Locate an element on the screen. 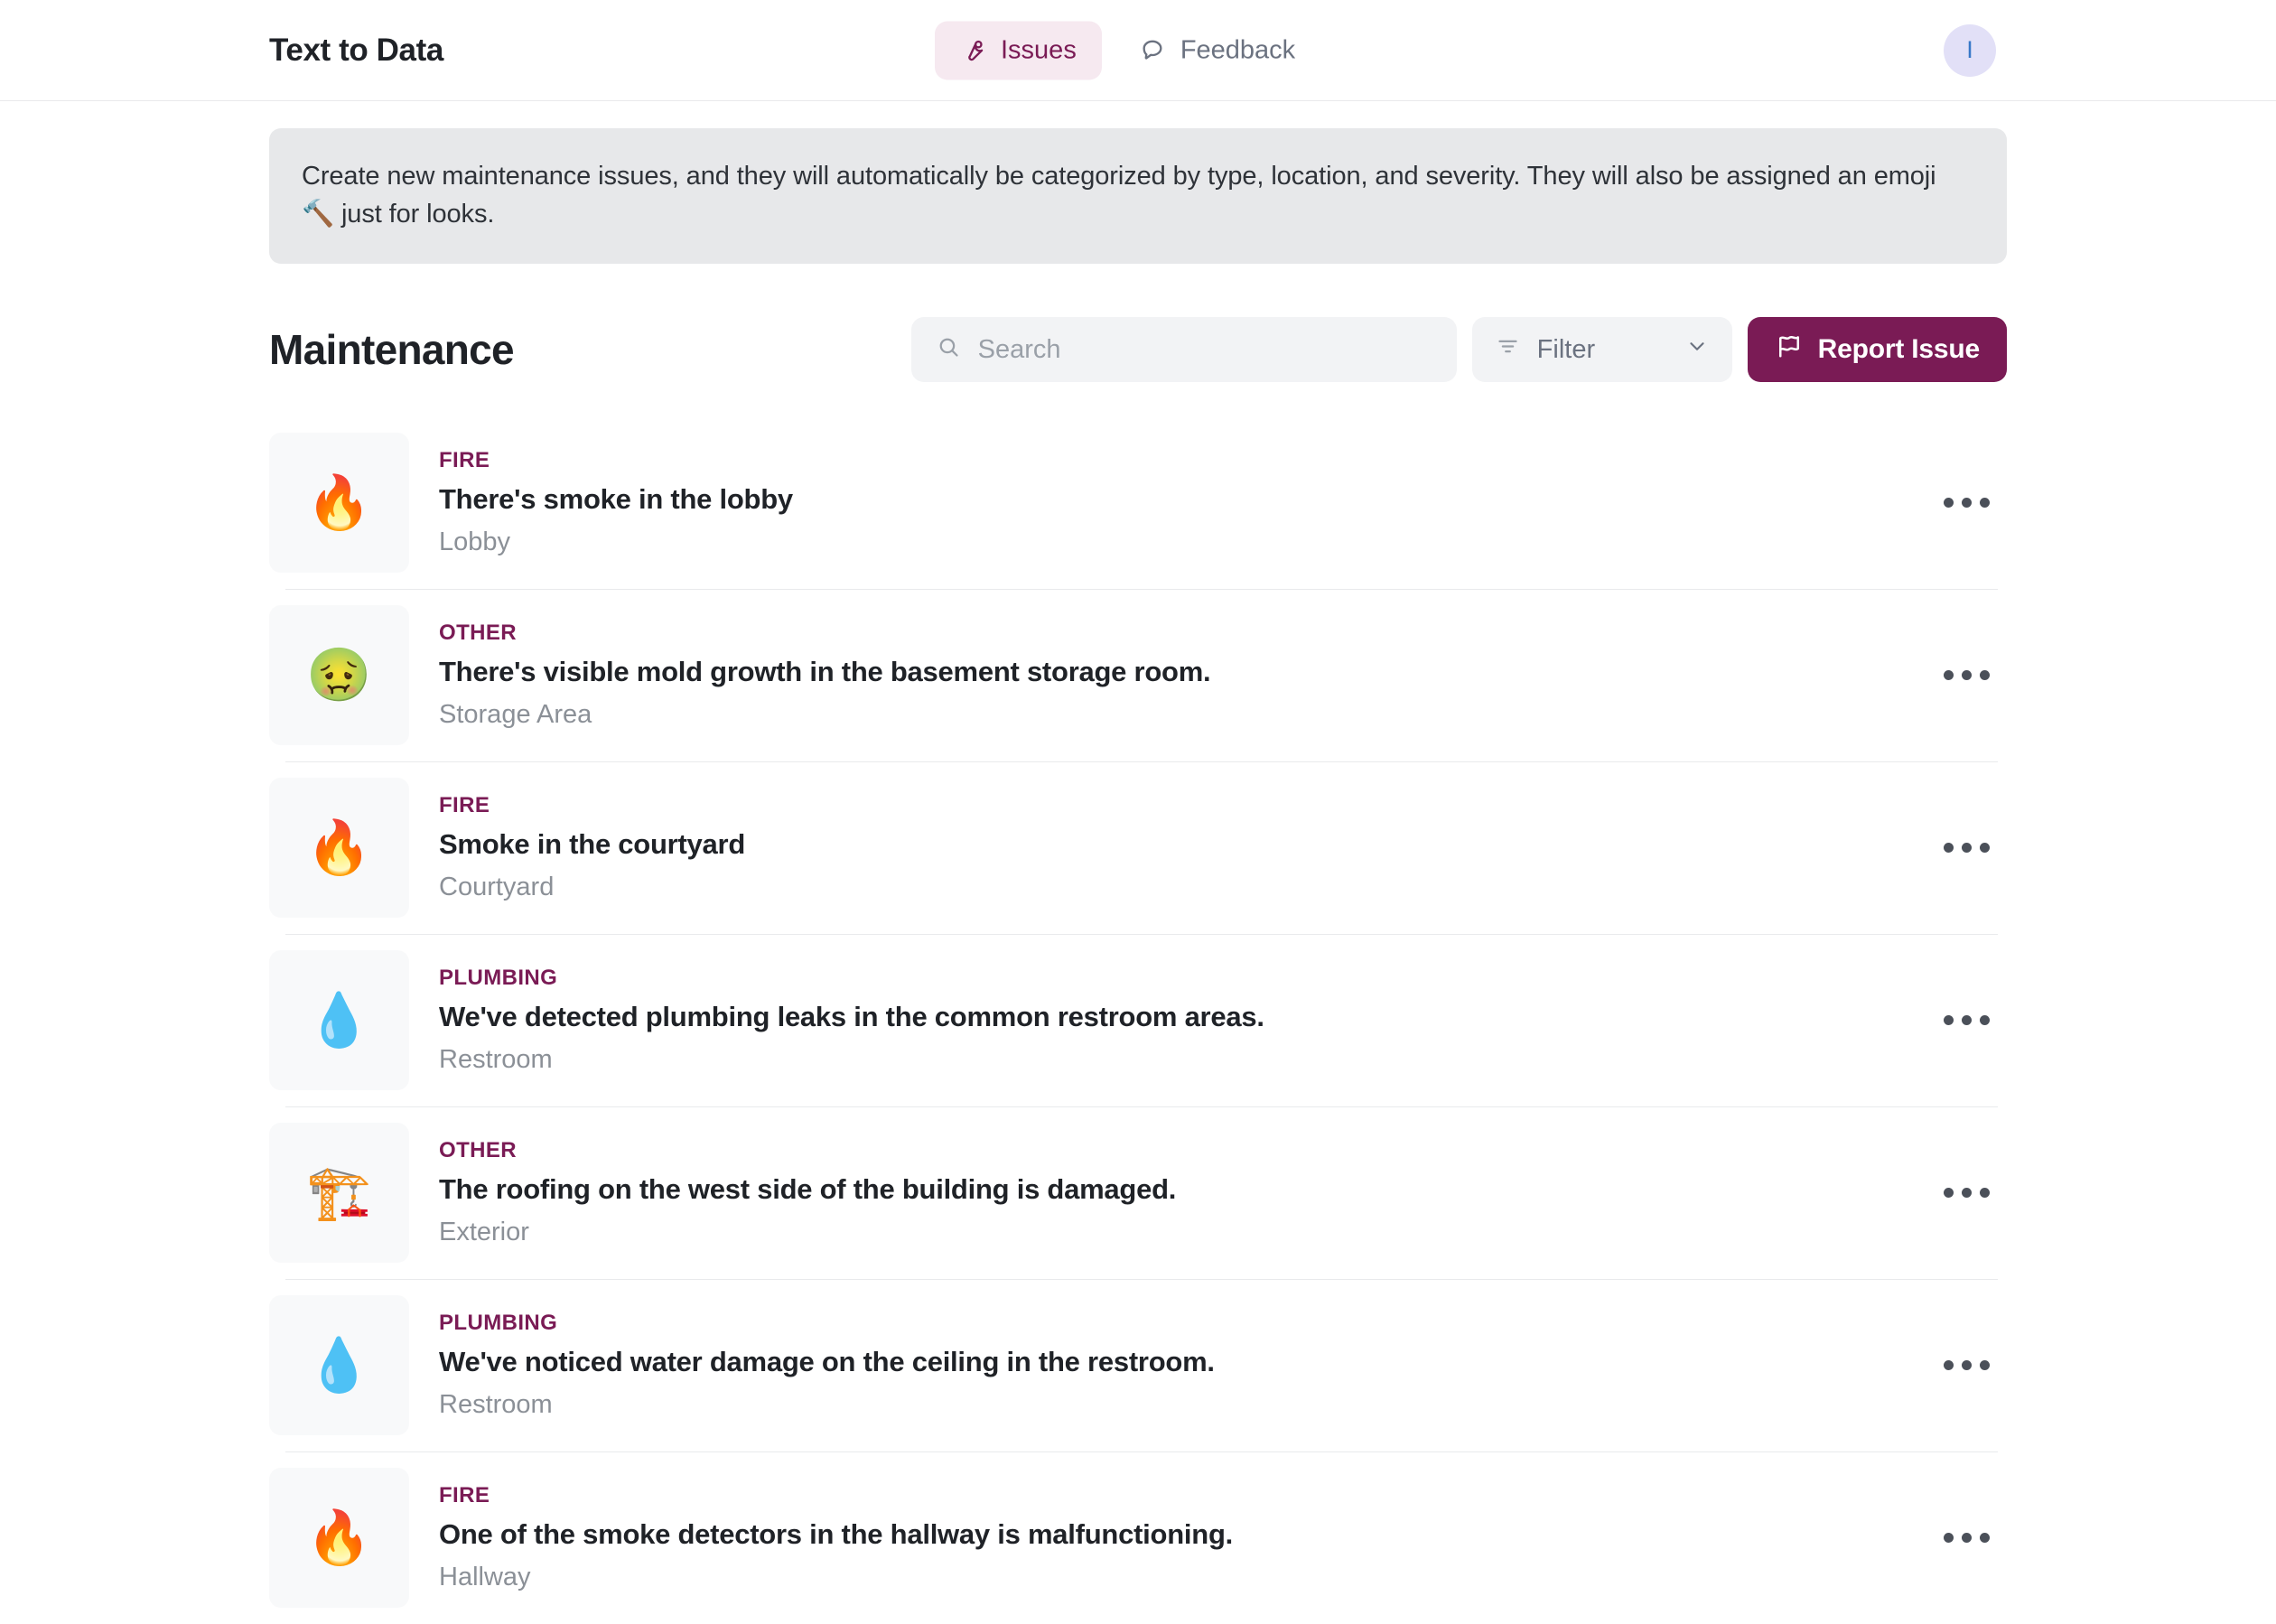  issue-body: FIRE There's smoke in the lobby Lobby is located at coordinates (616, 503).